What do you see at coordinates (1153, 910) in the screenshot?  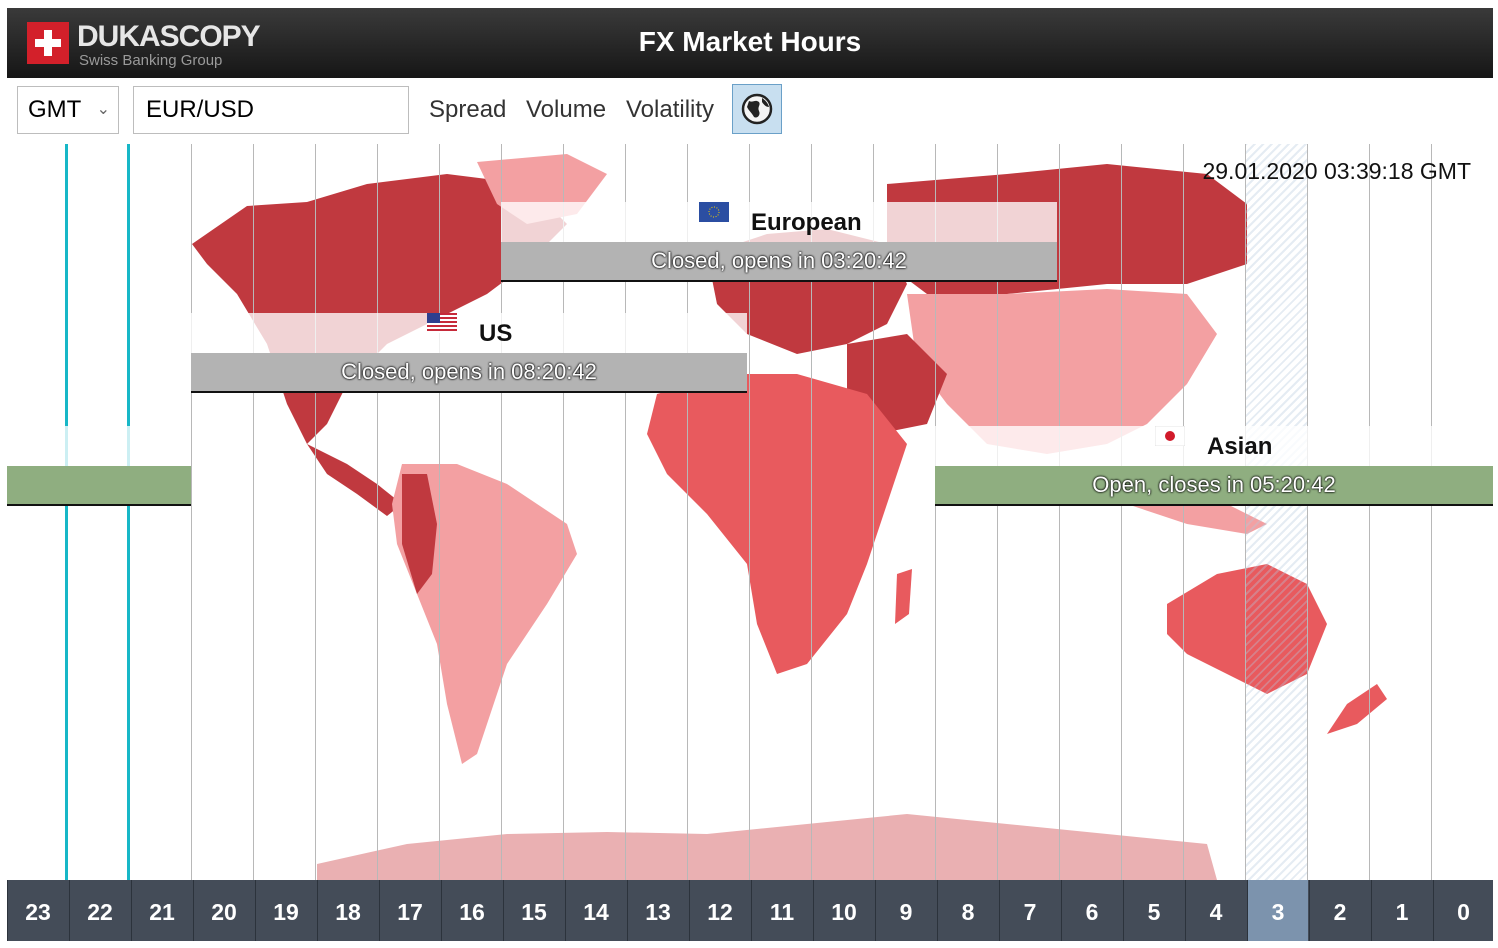 I see `hour-cell: 5` at bounding box center [1153, 910].